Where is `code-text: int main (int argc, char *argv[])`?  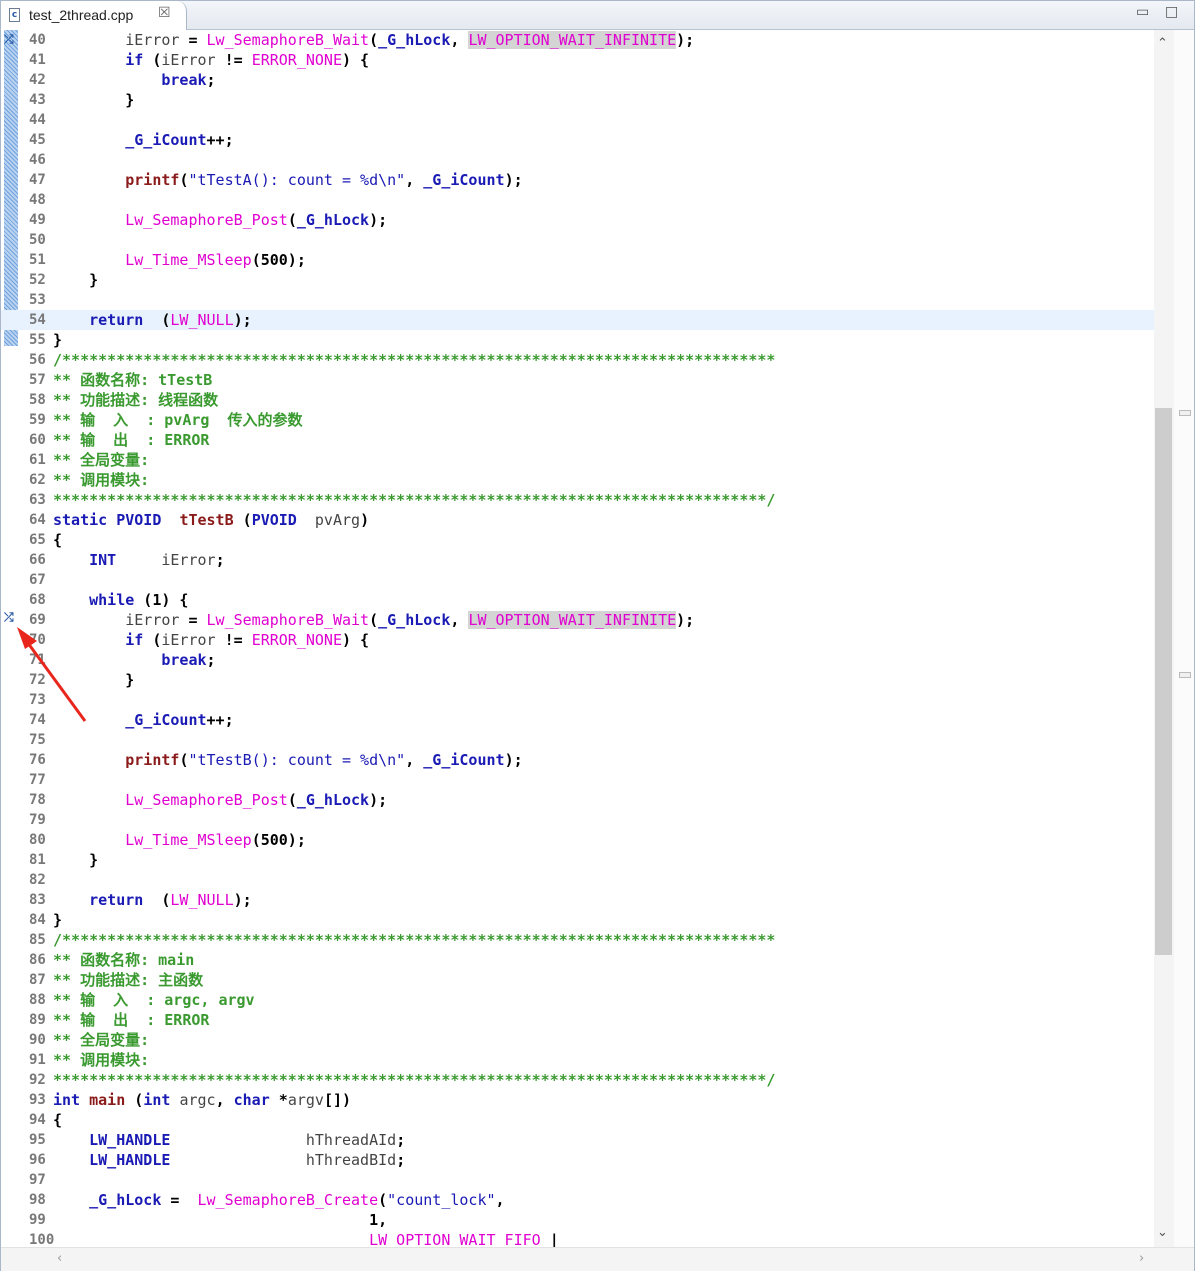
code-text: int main (int argc, char *argv[]) is located at coordinates (202, 1100).